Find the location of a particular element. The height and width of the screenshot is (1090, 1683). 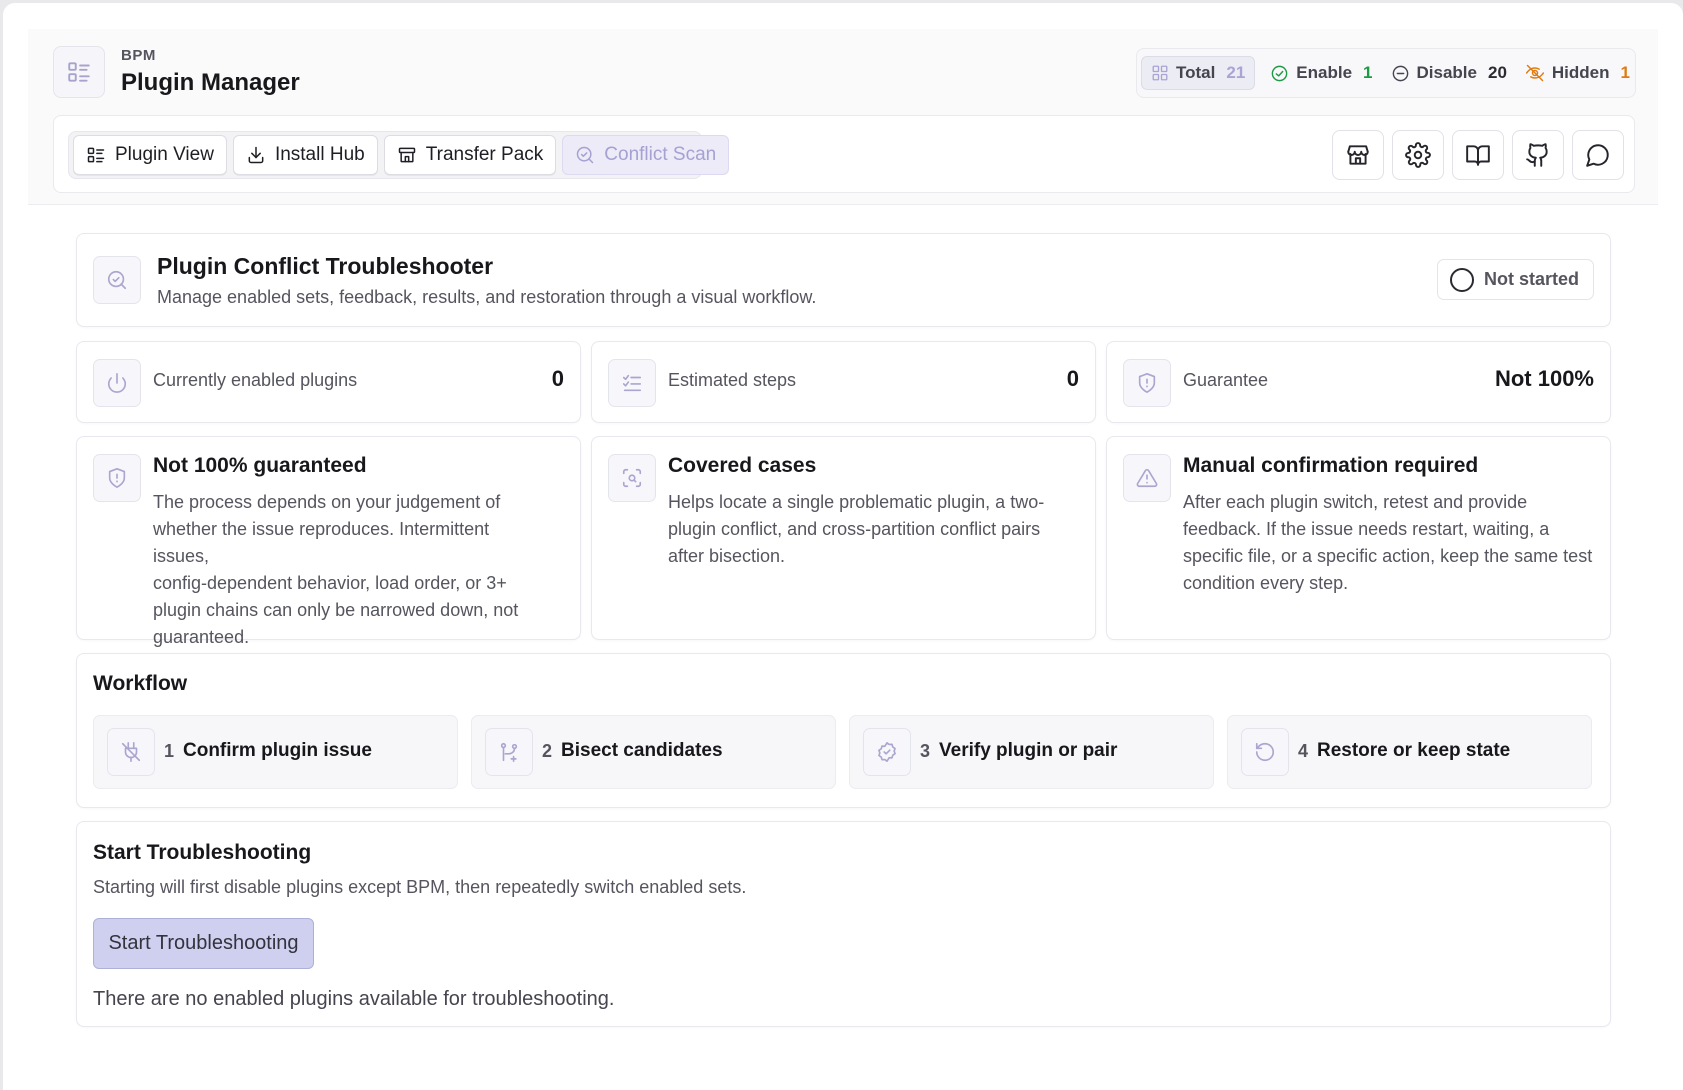

stat-total: Total 21 is located at coordinates (1198, 73).